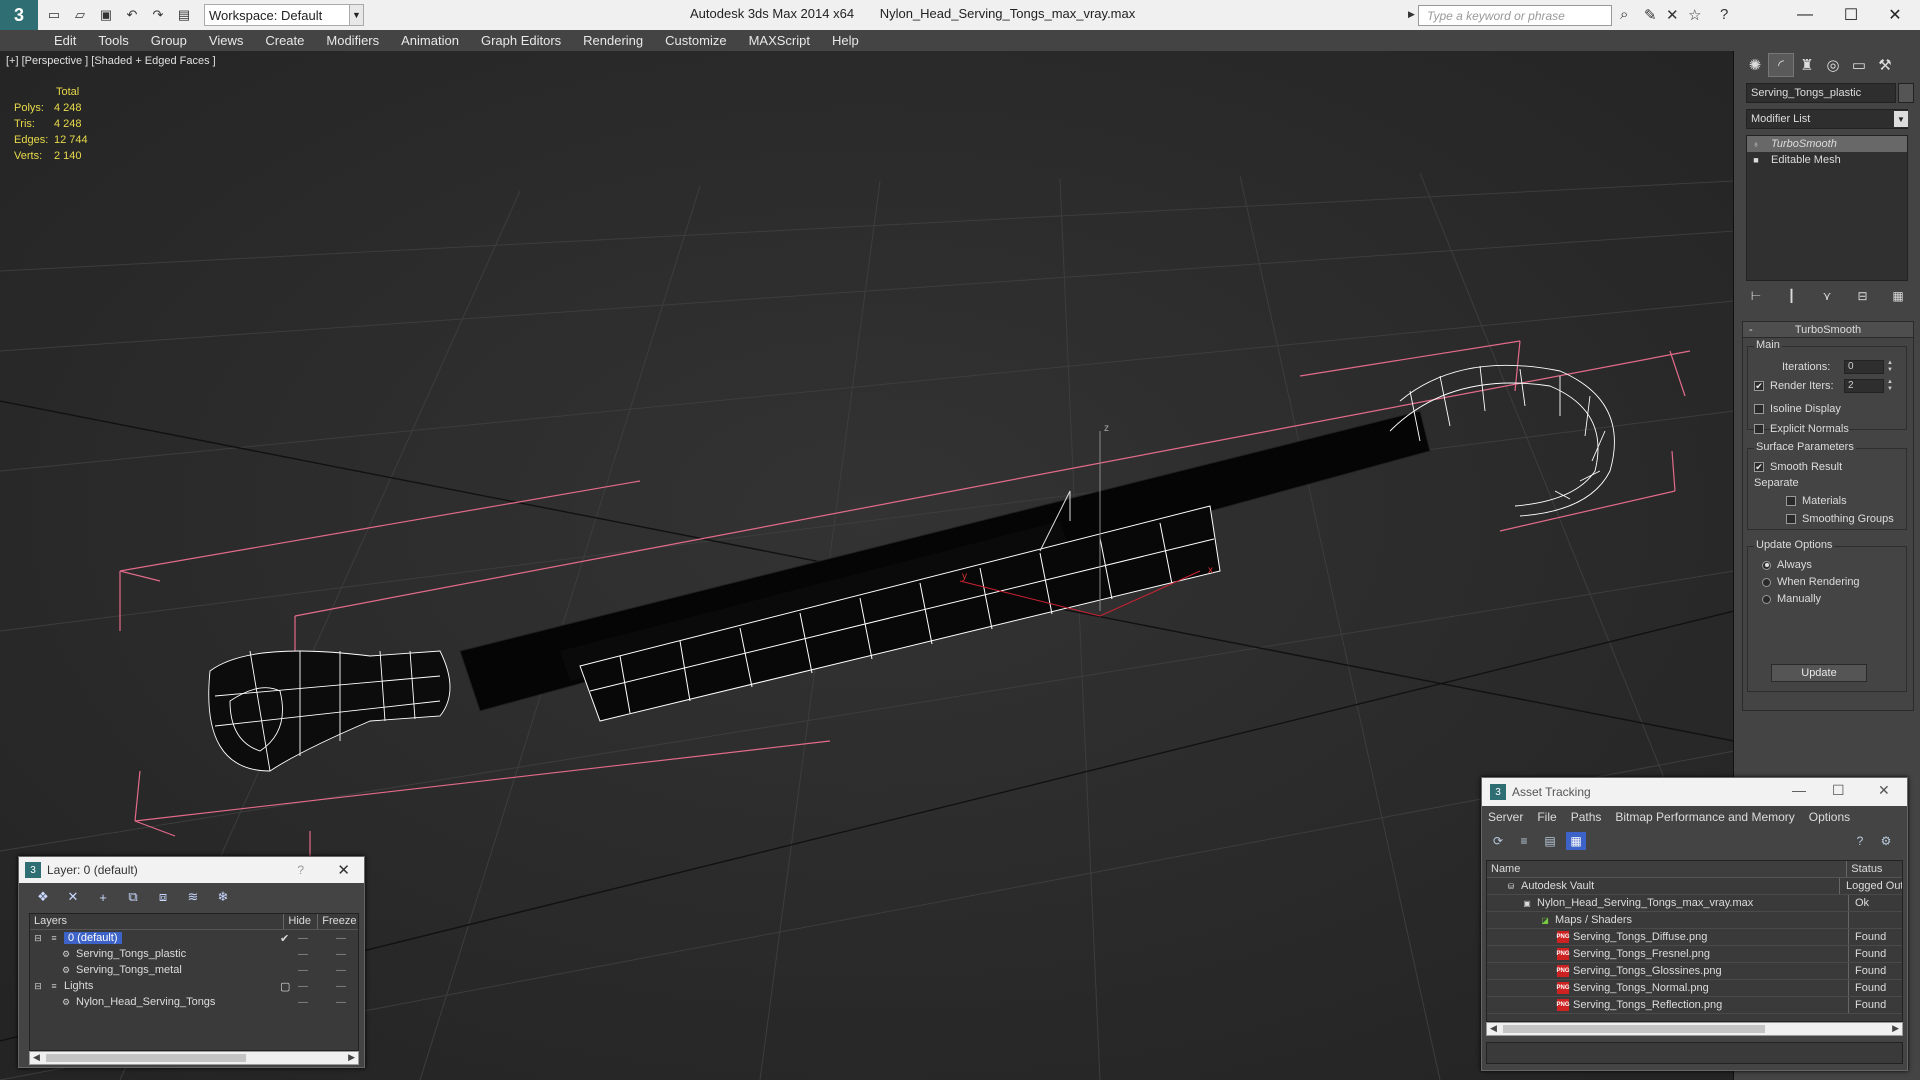 This screenshot has width=1920, height=1080. I want to click on redo-icon: ↷, so click(158, 15).